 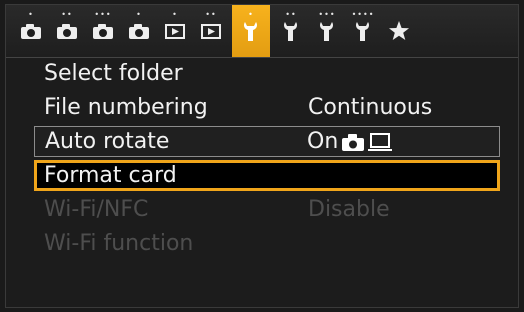 What do you see at coordinates (262, 209) in the screenshot?
I see `menu-item-wifi-nfc: Wi-Fi/NFC Disable` at bounding box center [262, 209].